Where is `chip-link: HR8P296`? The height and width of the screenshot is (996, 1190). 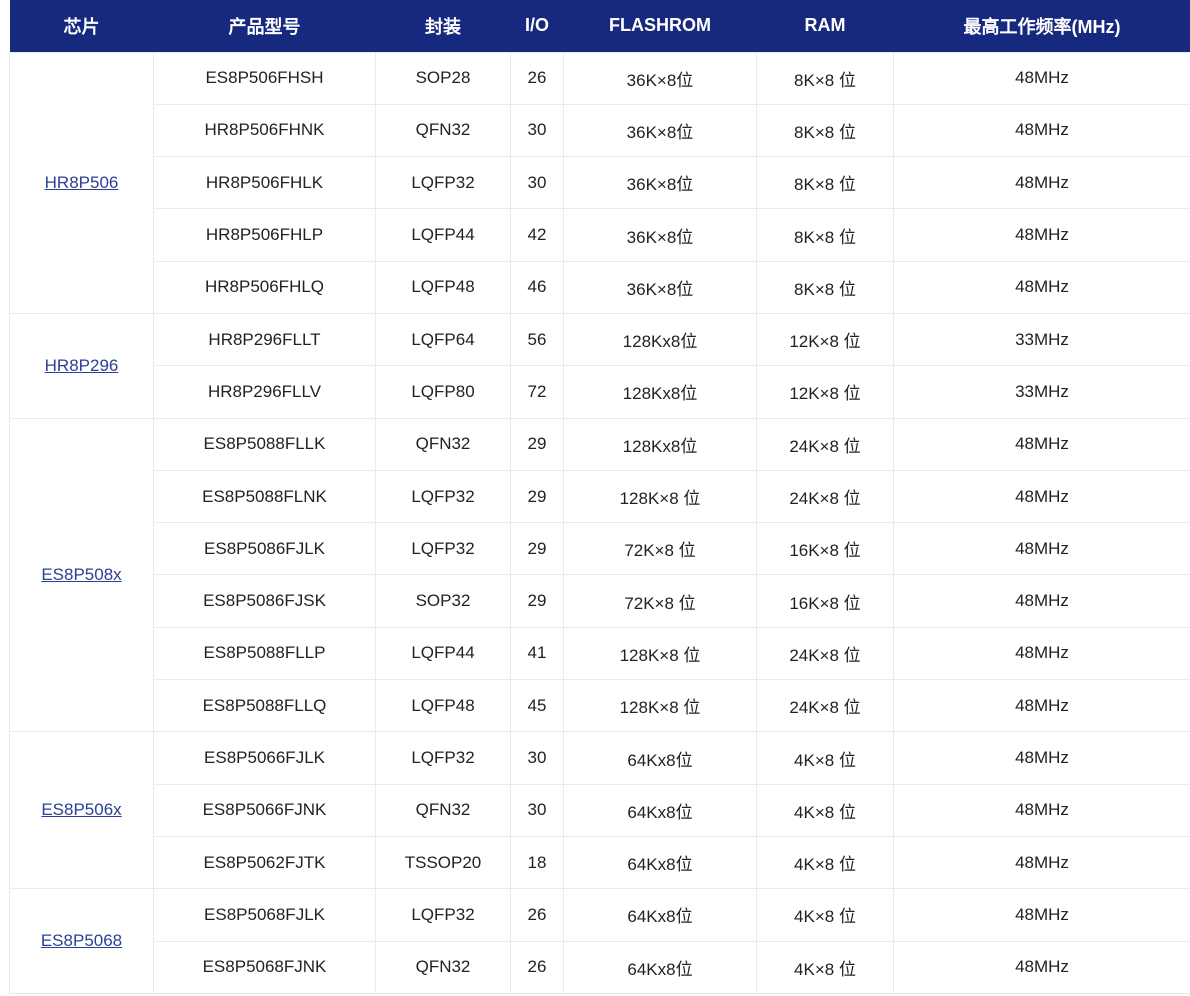 chip-link: HR8P296 is located at coordinates (82, 365).